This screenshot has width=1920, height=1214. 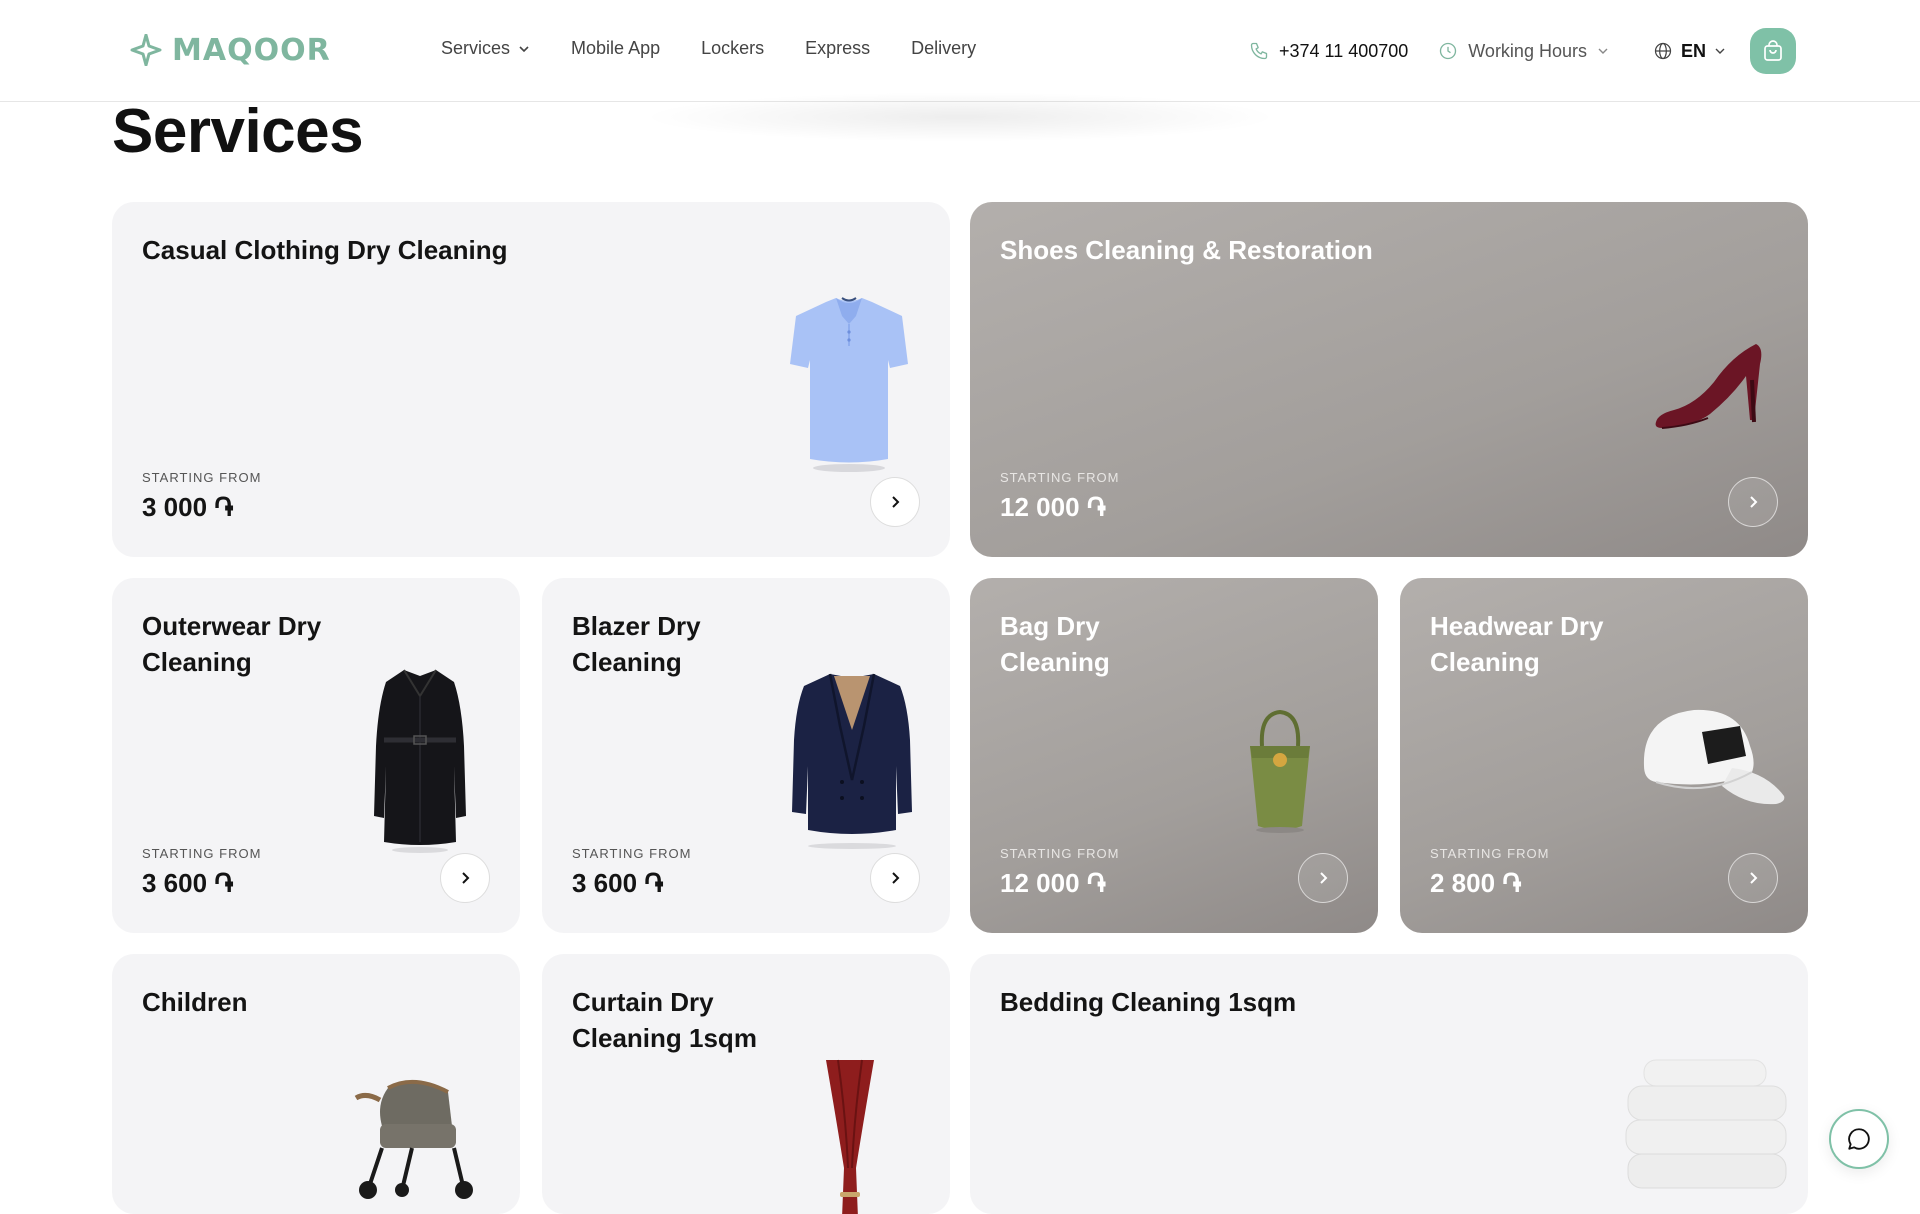 What do you see at coordinates (188, 507) in the screenshot?
I see `service-price: 3 000 ֏` at bounding box center [188, 507].